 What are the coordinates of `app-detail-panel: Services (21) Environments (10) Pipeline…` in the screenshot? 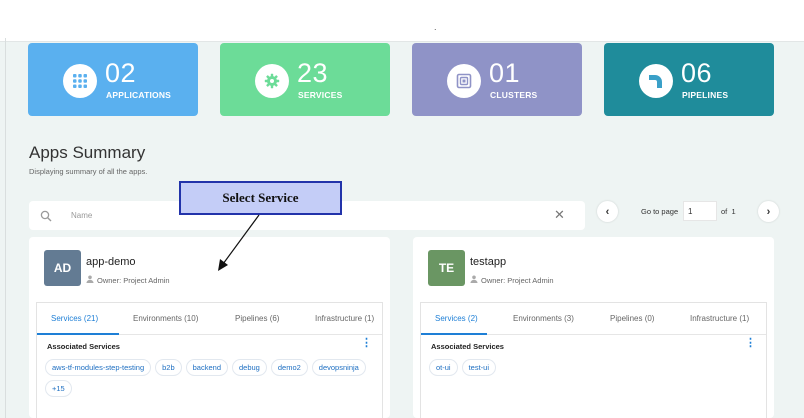 It's located at (209, 360).